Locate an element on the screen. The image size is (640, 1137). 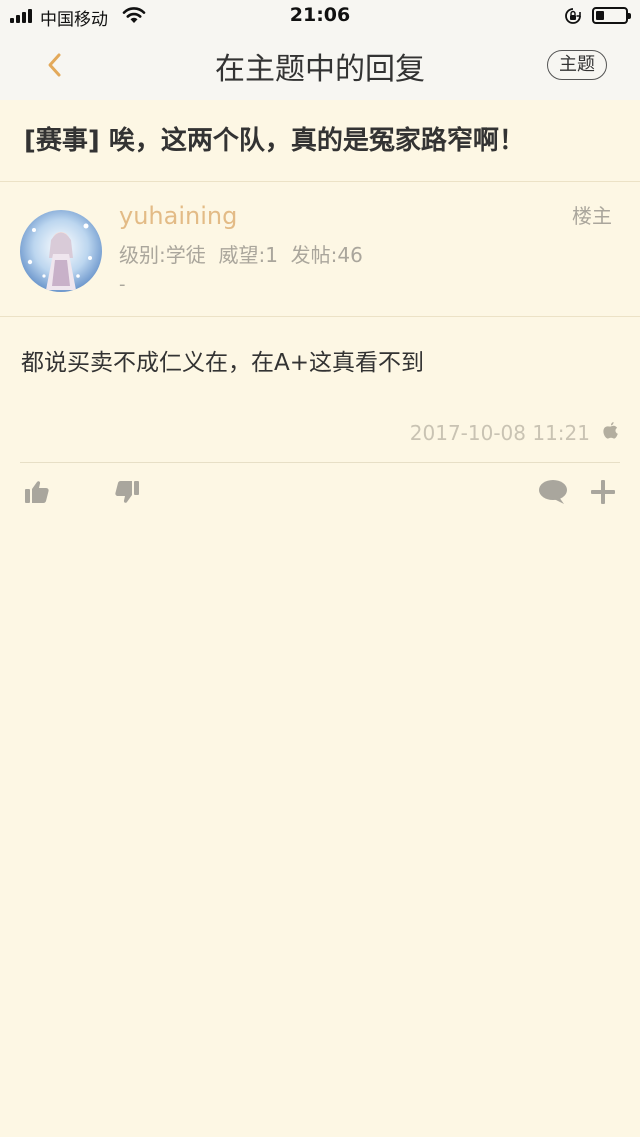
actions-divider is located at coordinates (320, 462).